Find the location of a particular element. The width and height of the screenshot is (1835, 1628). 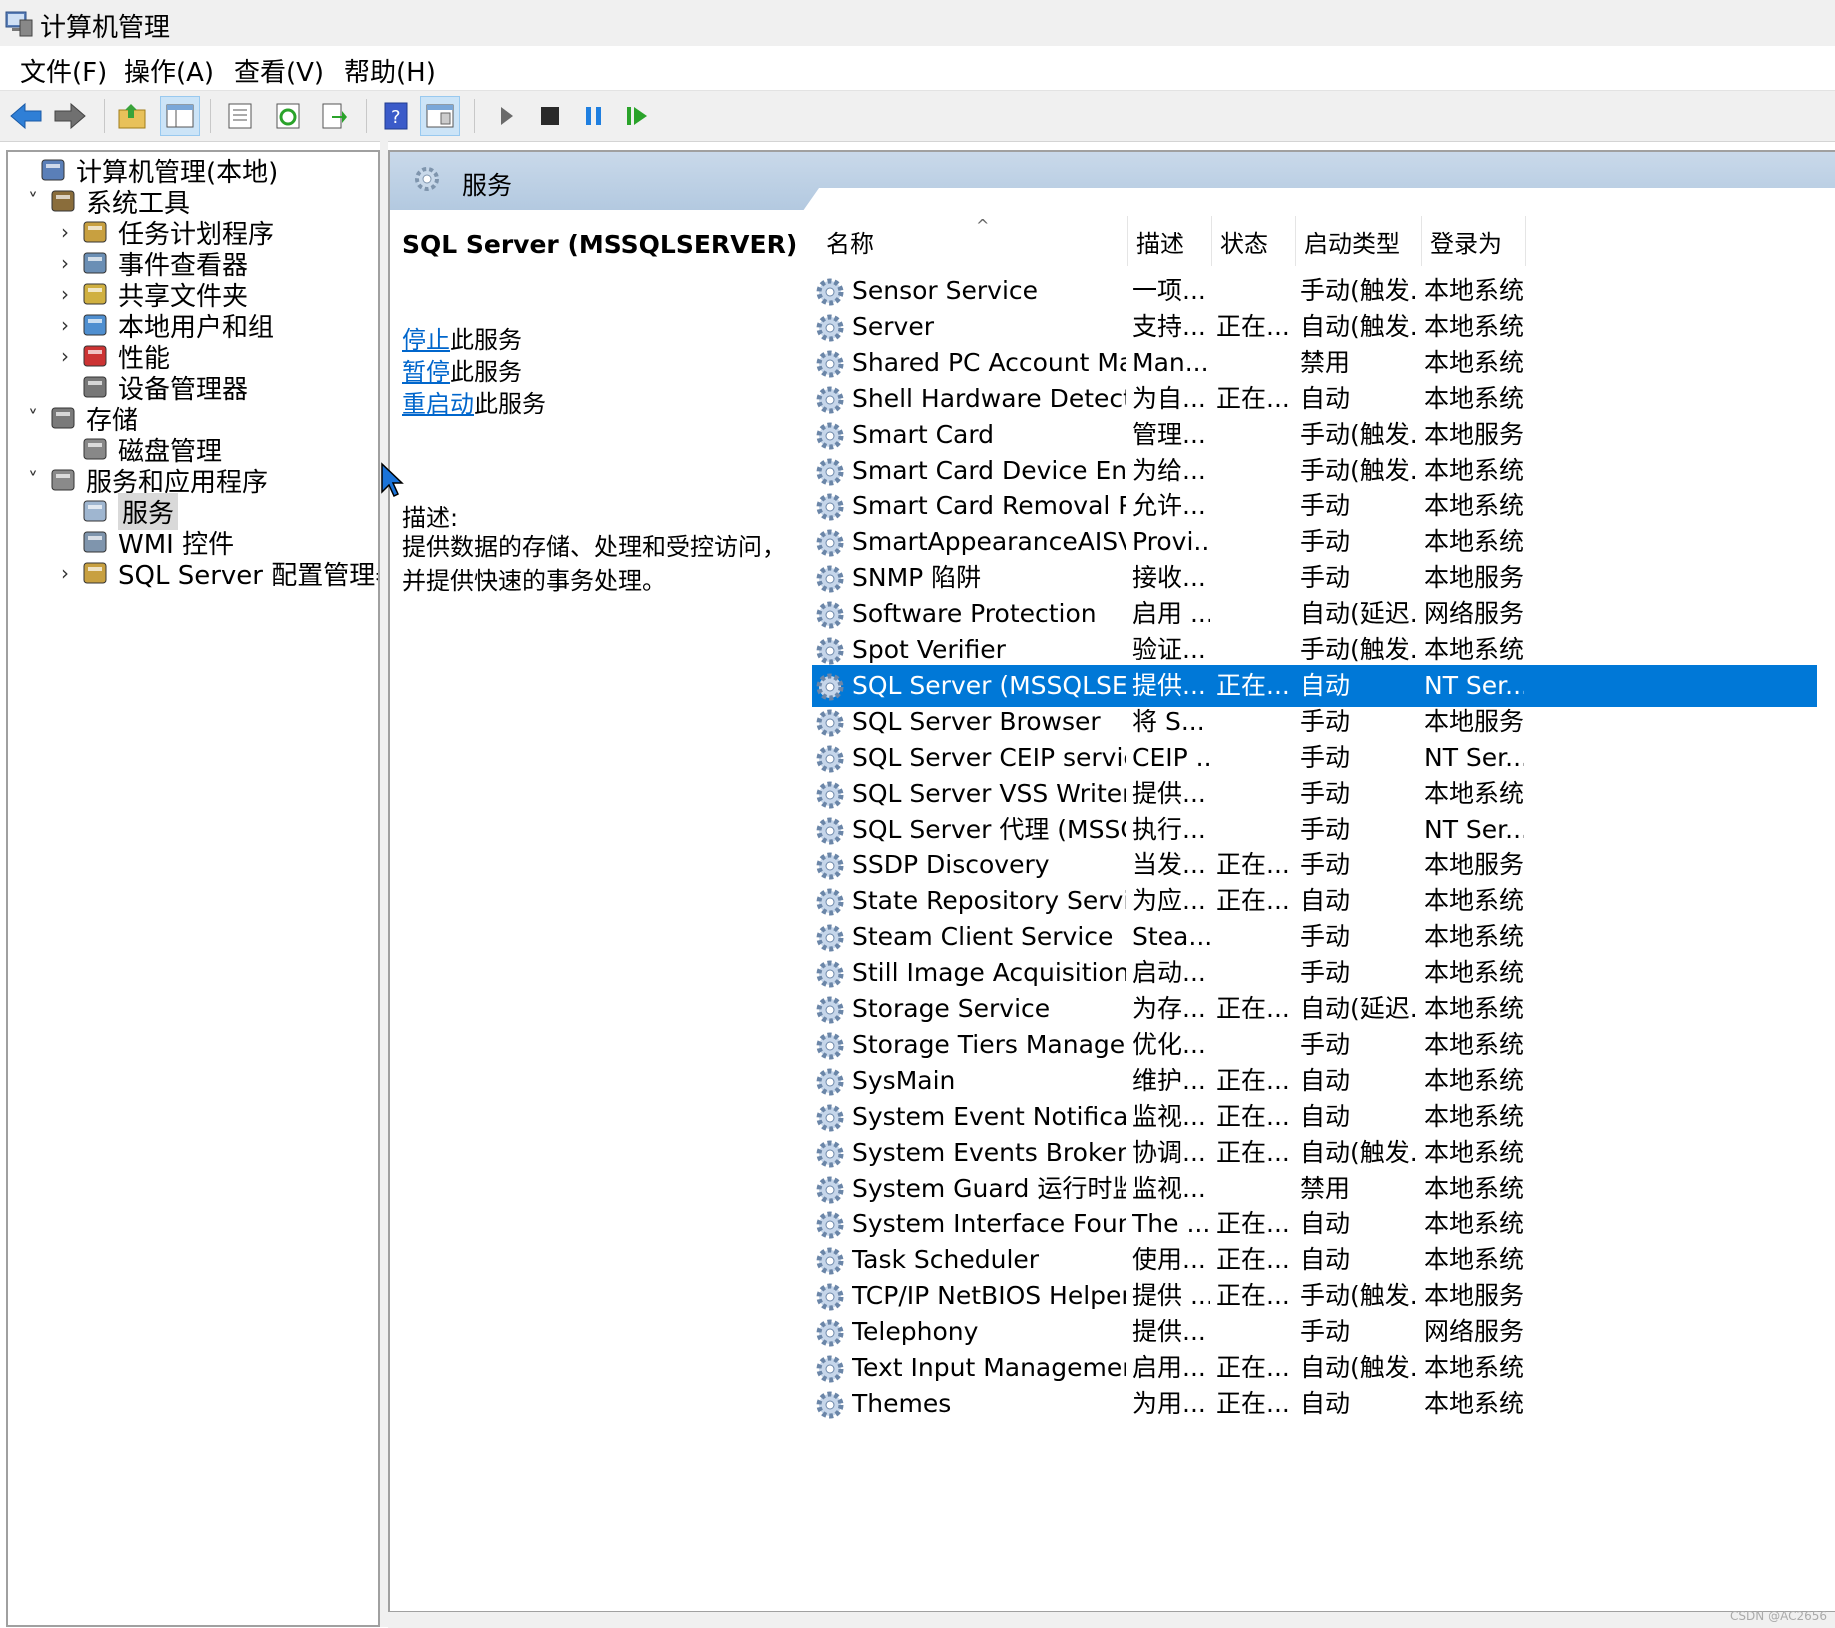

restart-service-link: 重启动 is located at coordinates (438, 404).